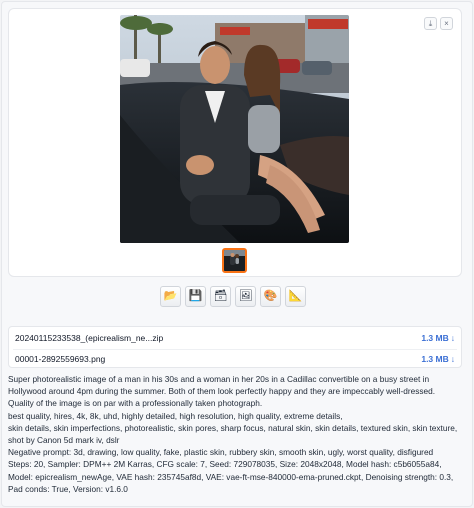  I want to click on close-icon: ×, so click(446, 23).